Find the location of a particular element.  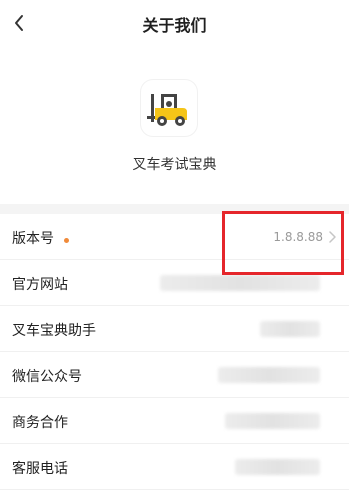

list-item-label: 微信公众号 is located at coordinates (47, 377).